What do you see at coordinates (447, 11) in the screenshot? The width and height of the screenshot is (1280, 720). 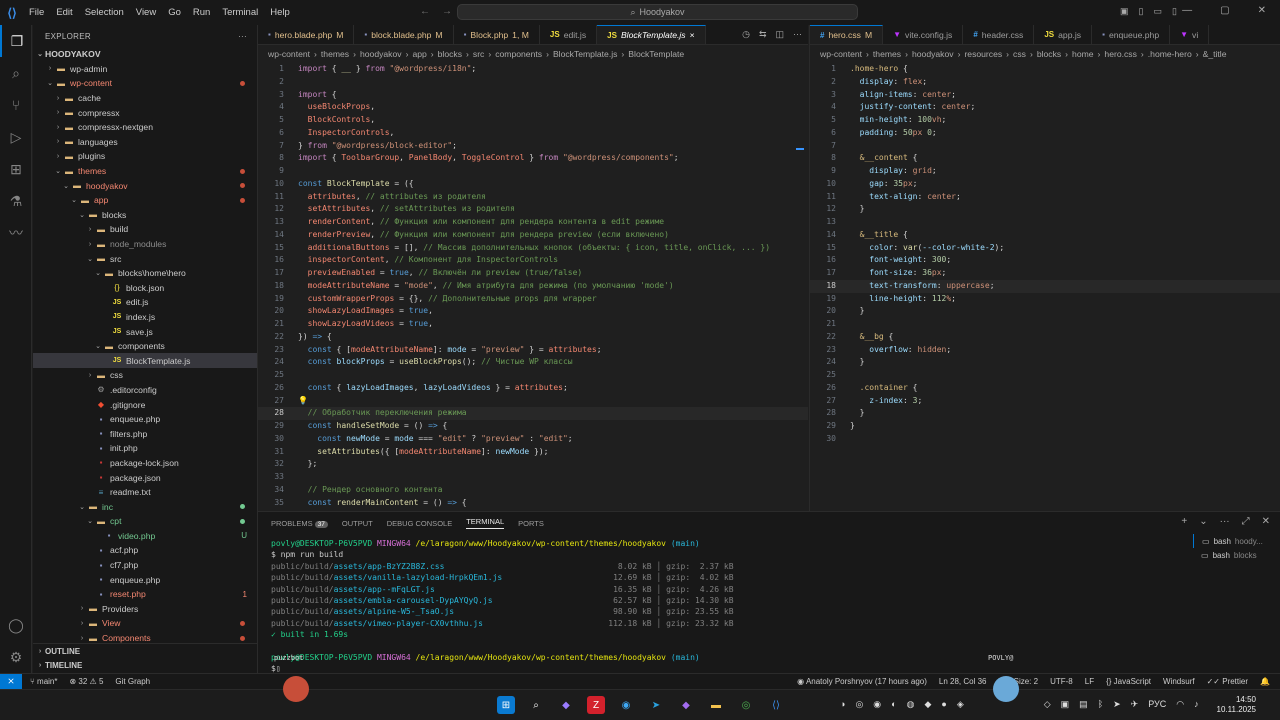 I see `forward-arrow-icon: →` at bounding box center [447, 11].